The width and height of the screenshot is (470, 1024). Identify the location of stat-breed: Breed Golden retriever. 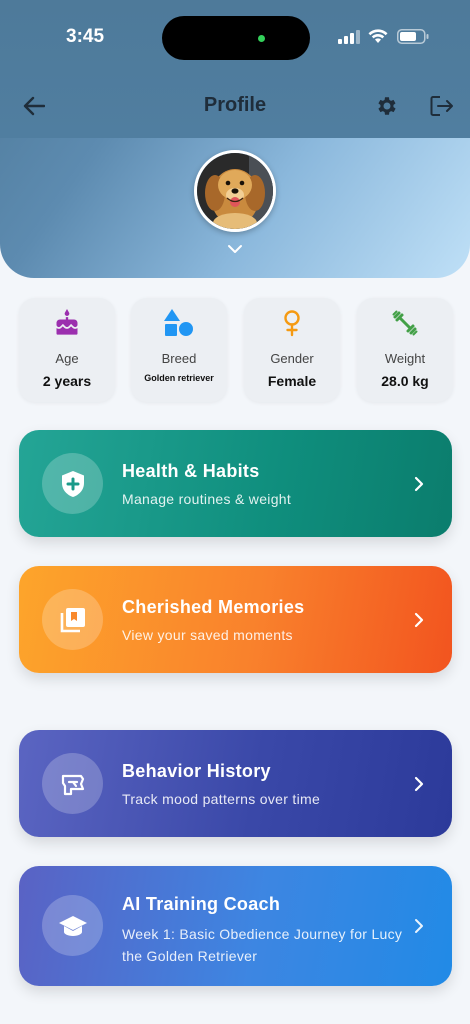
(179, 350).